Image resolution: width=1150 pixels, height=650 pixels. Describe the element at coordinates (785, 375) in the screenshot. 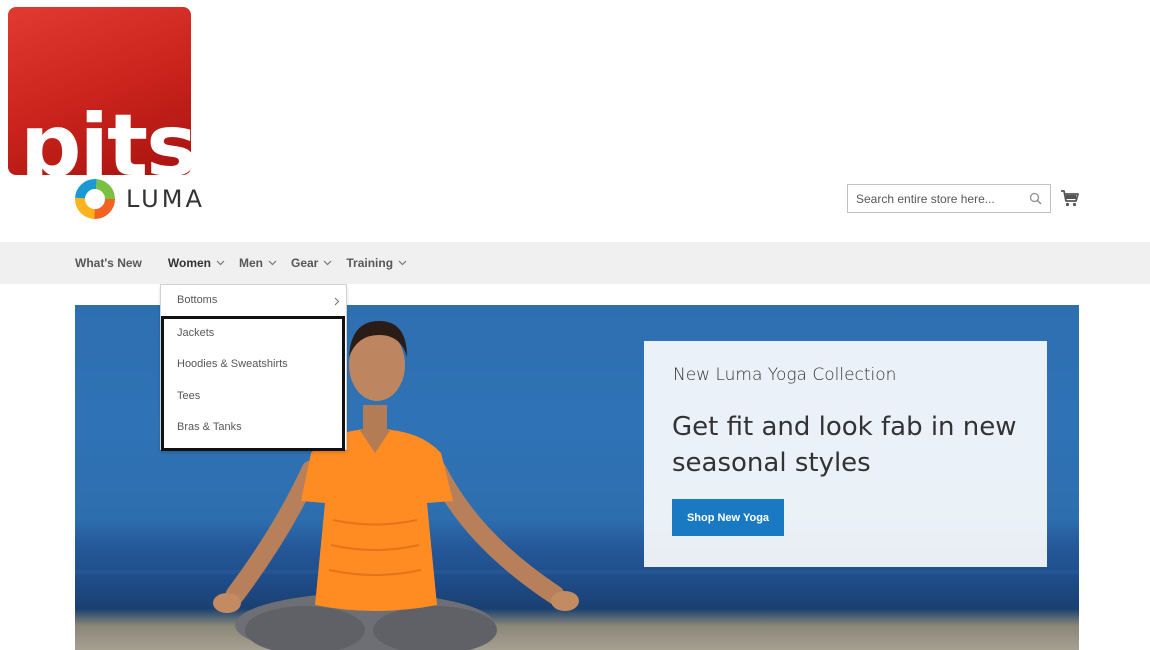

I see `promo-subtitle: New Luma Yoga Collection` at that location.